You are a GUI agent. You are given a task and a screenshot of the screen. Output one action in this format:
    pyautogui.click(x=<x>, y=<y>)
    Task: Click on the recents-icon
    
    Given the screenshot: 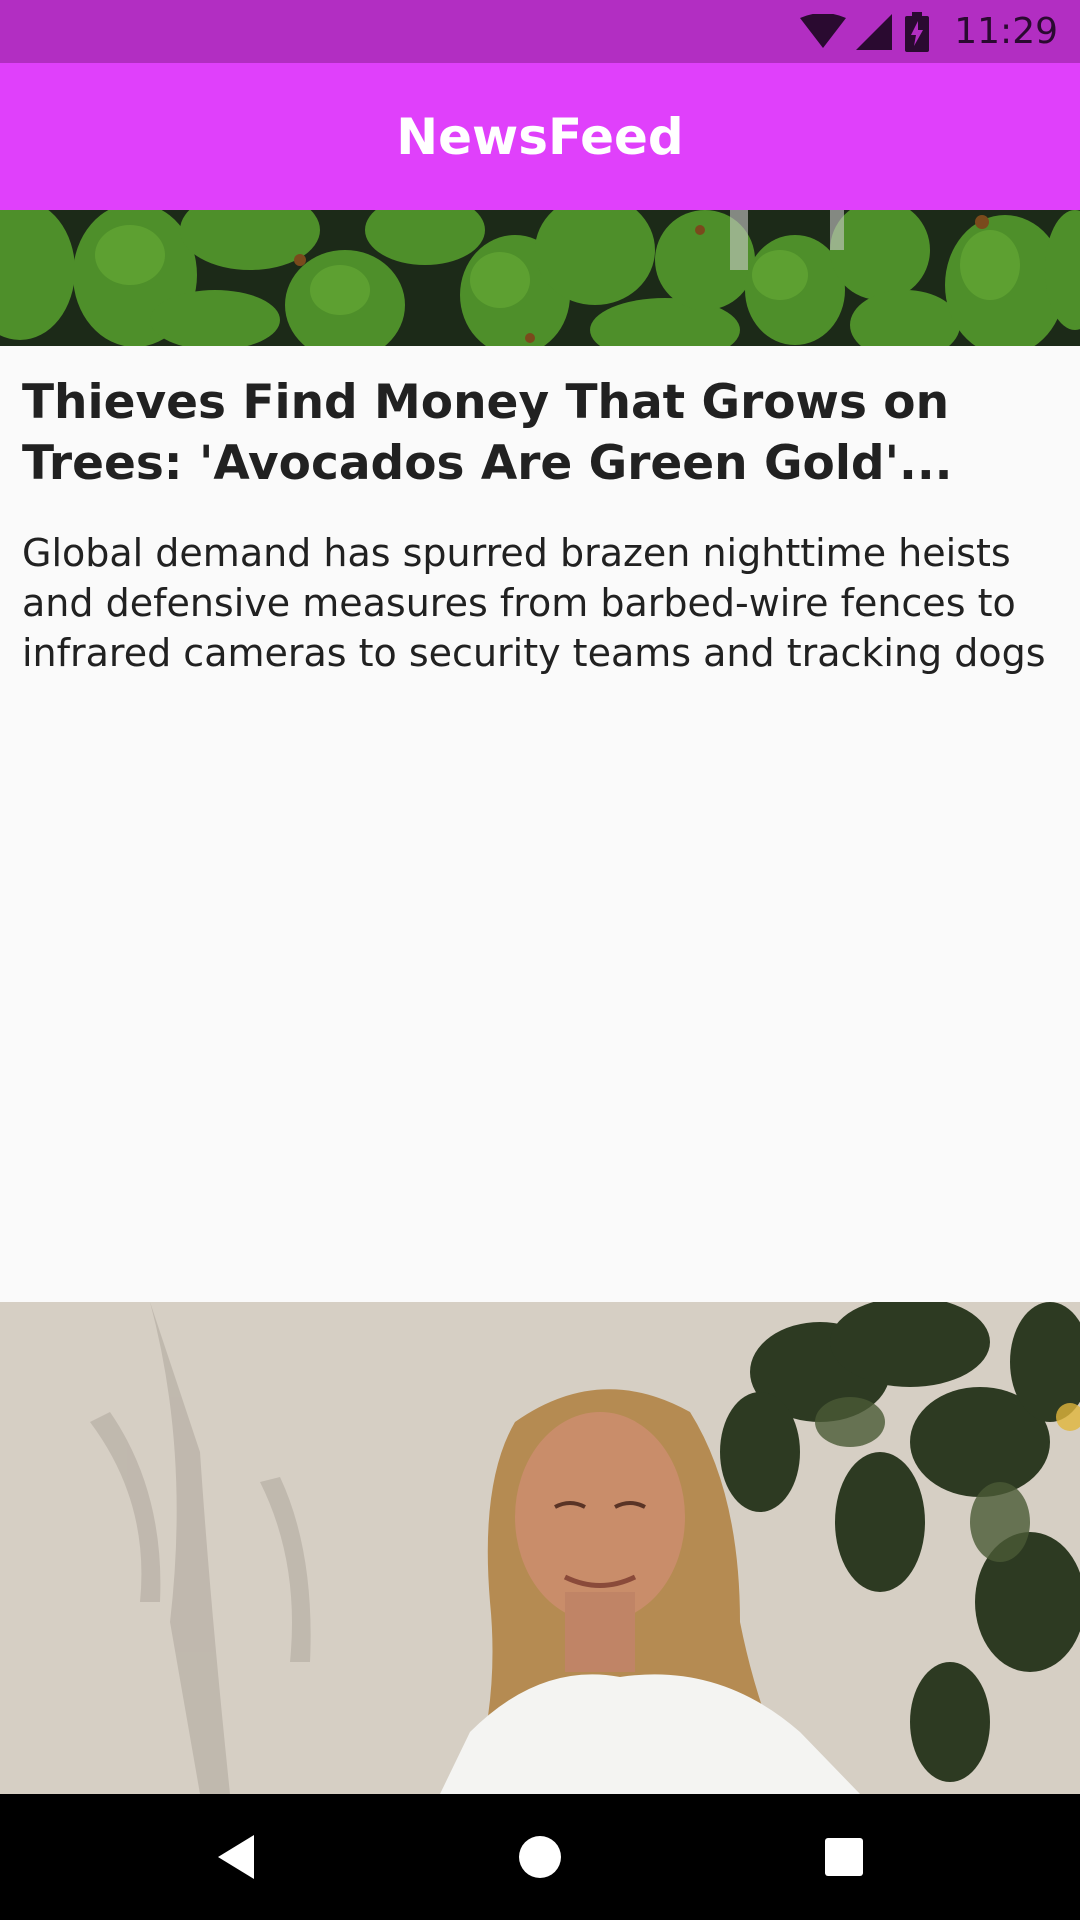 What is the action you would take?
    pyautogui.click(x=844, y=1857)
    